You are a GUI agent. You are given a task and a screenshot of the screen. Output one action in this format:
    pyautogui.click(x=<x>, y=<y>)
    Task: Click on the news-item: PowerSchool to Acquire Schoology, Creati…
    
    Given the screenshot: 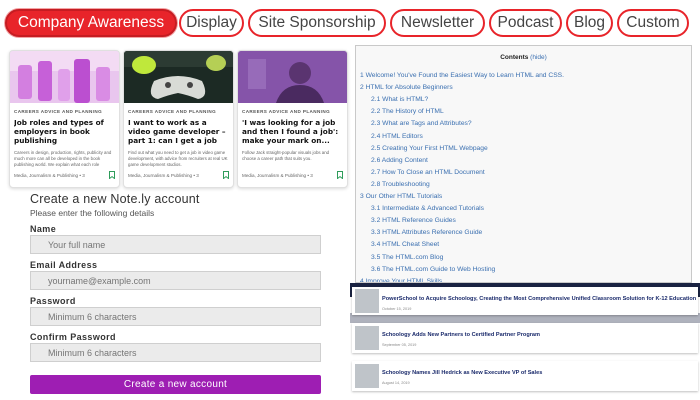 What is the action you would take?
    pyautogui.click(x=525, y=301)
    